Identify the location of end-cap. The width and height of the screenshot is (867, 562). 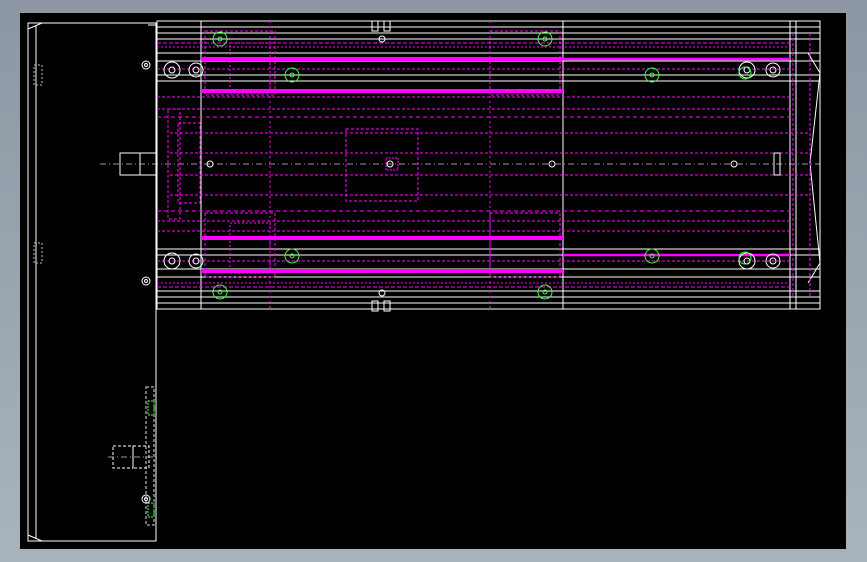
(805, 165).